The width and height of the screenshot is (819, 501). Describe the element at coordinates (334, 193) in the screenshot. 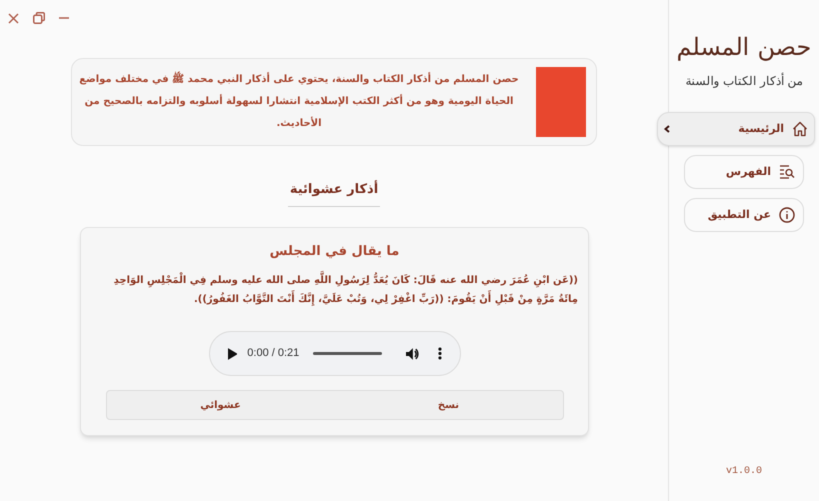

I see `section-title: أذكار عشوائية` at that location.